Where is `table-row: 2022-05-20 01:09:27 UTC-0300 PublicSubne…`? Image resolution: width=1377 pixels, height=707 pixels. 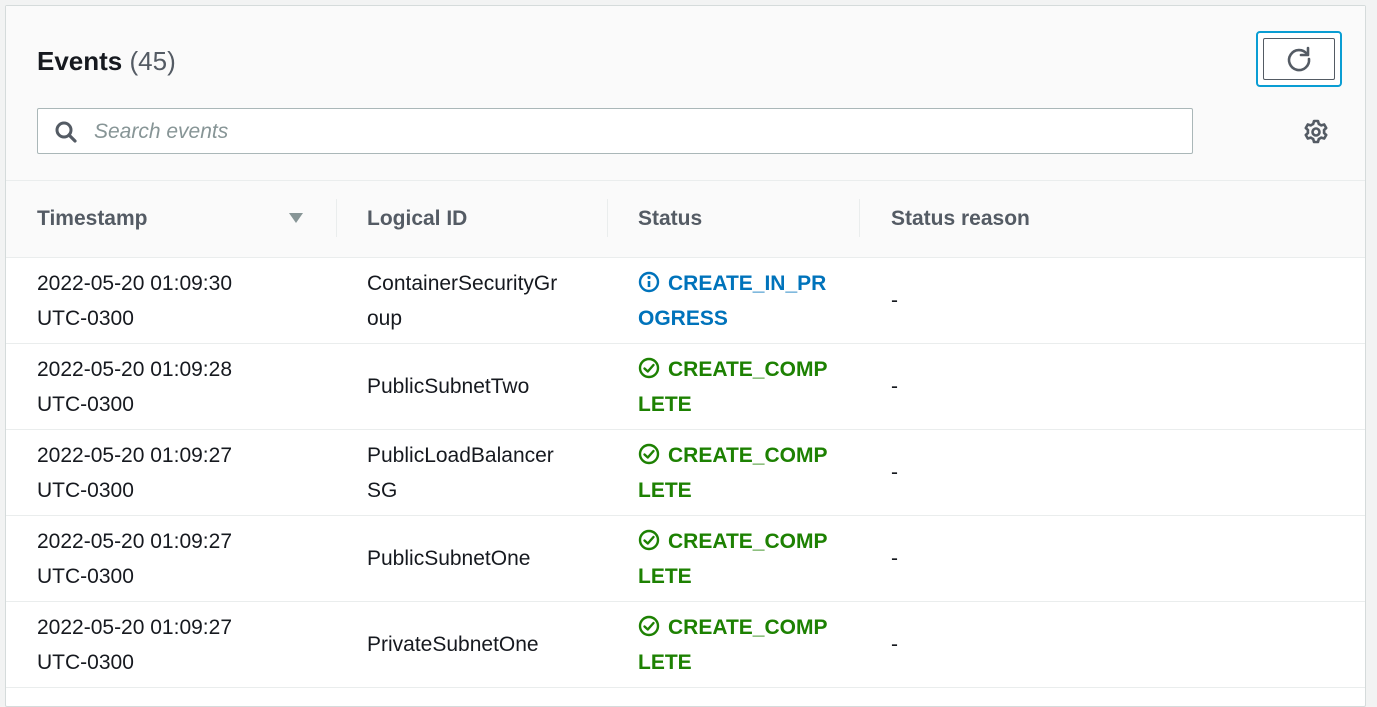 table-row: 2022-05-20 01:09:27 UTC-0300 PublicSubne… is located at coordinates (685, 559).